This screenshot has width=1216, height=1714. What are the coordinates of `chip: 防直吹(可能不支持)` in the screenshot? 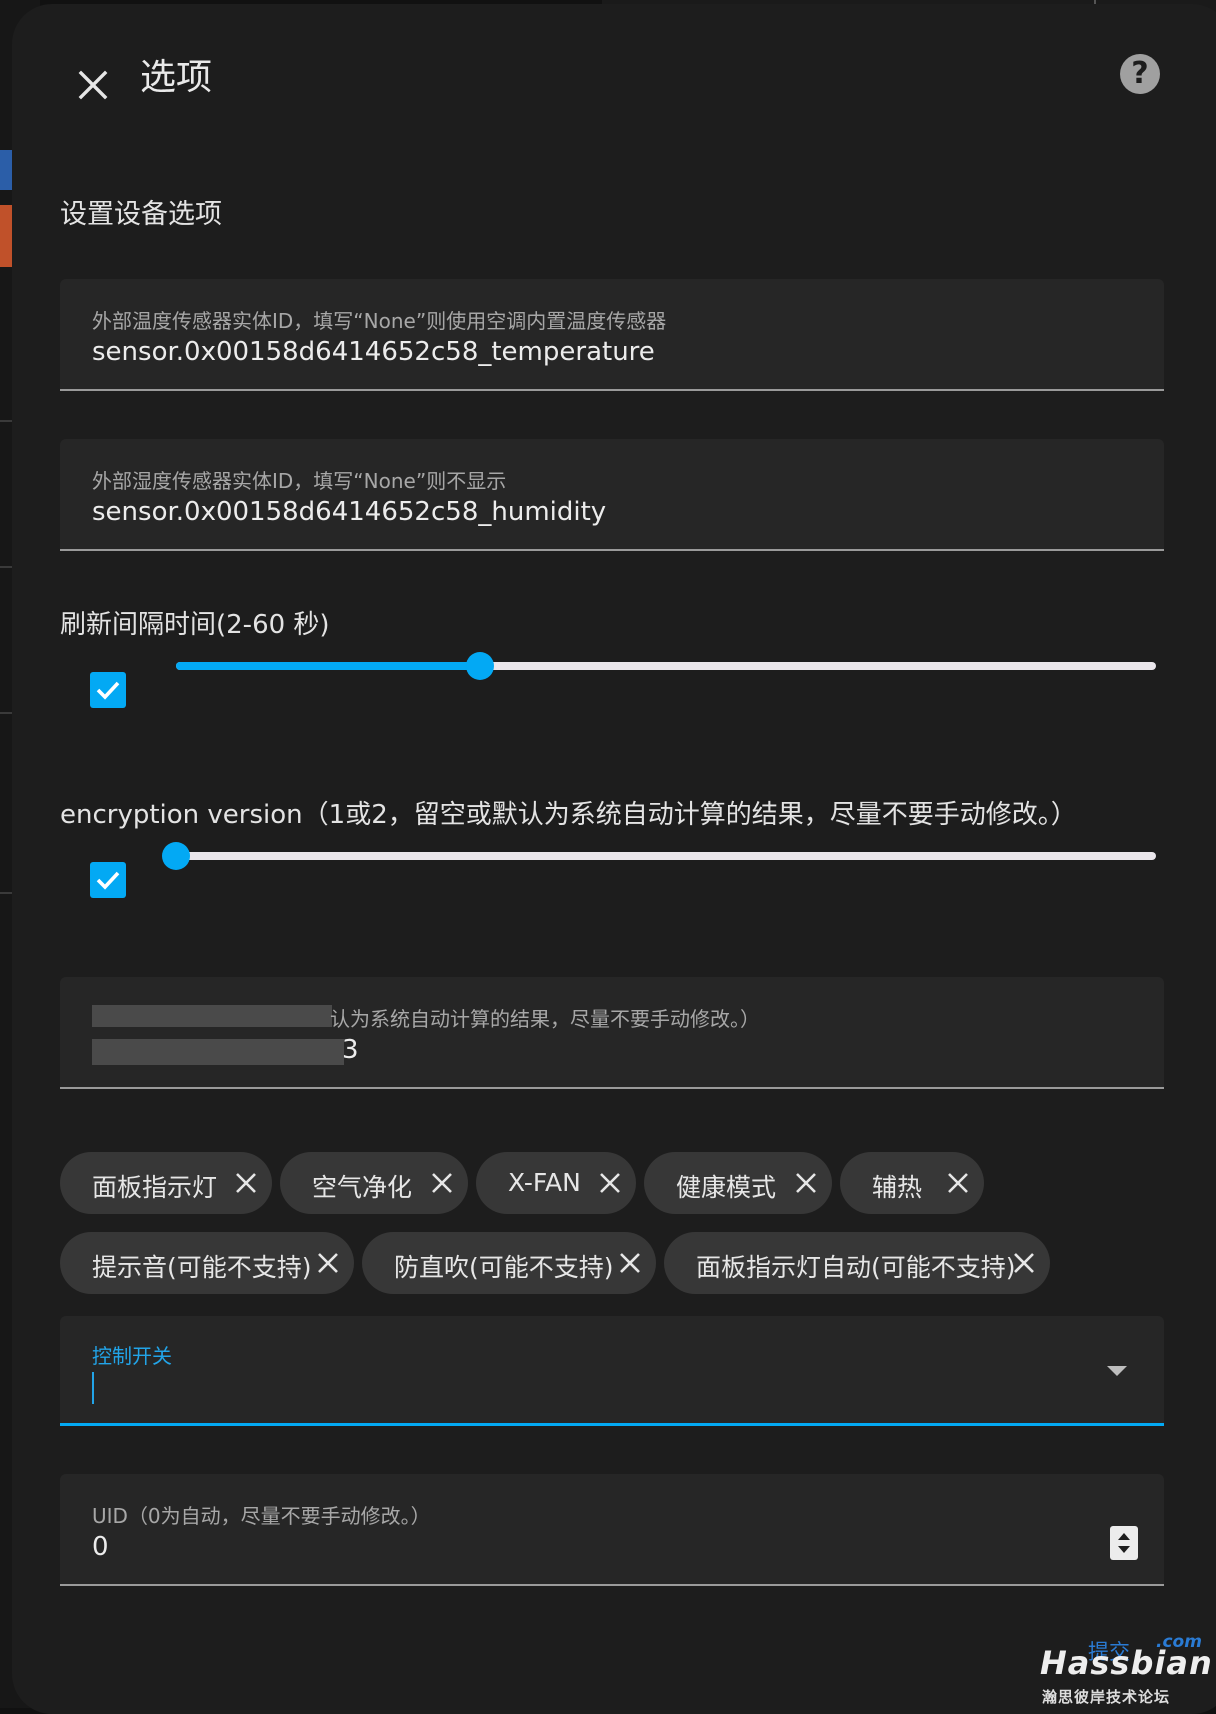 It's located at (509, 1263).